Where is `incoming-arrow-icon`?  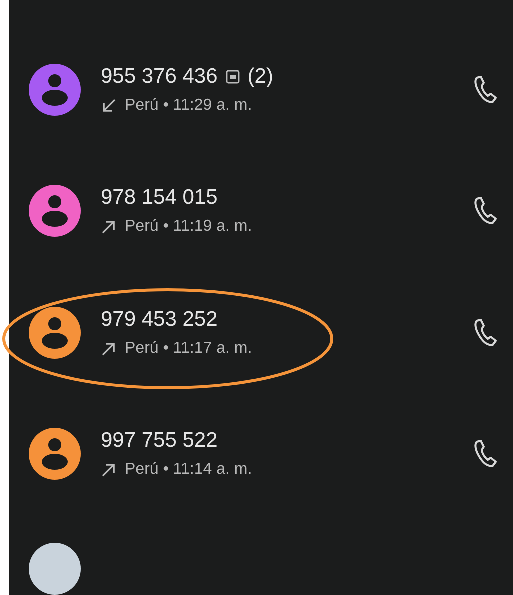
incoming-arrow-icon is located at coordinates (109, 106).